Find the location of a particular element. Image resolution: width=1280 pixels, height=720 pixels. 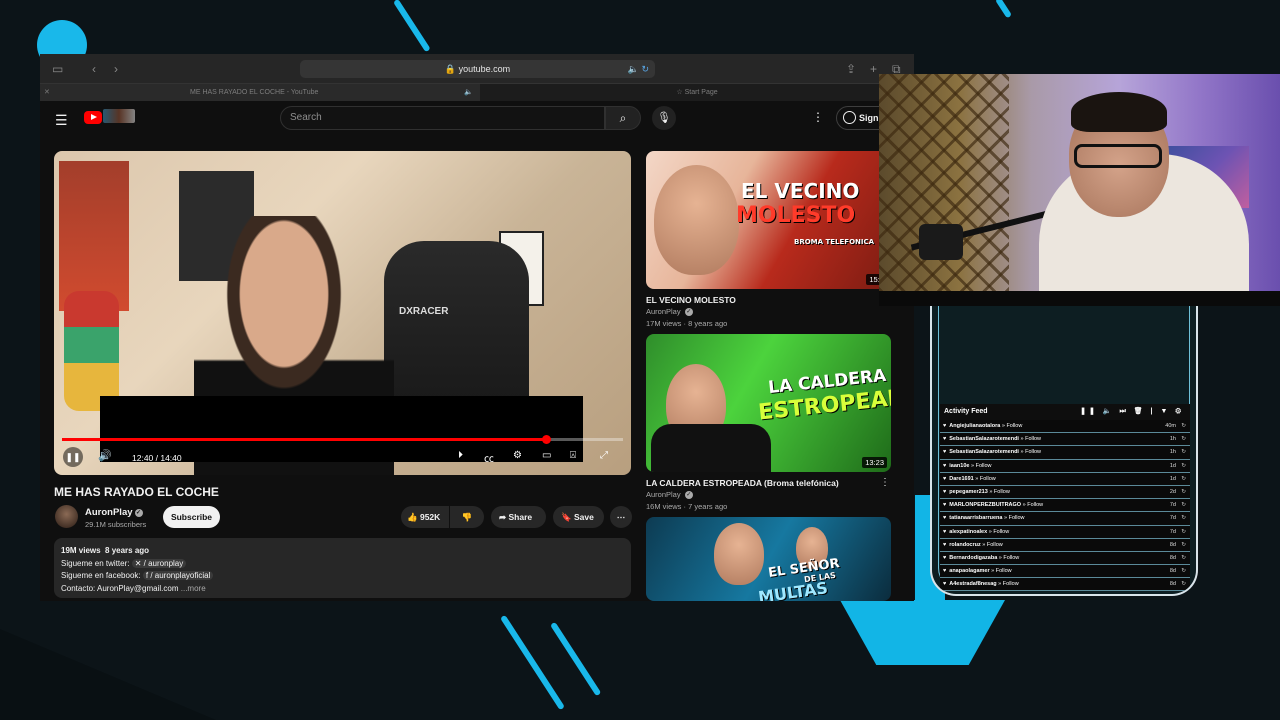

theater-mode-icon: ▭ is located at coordinates (546, 455).